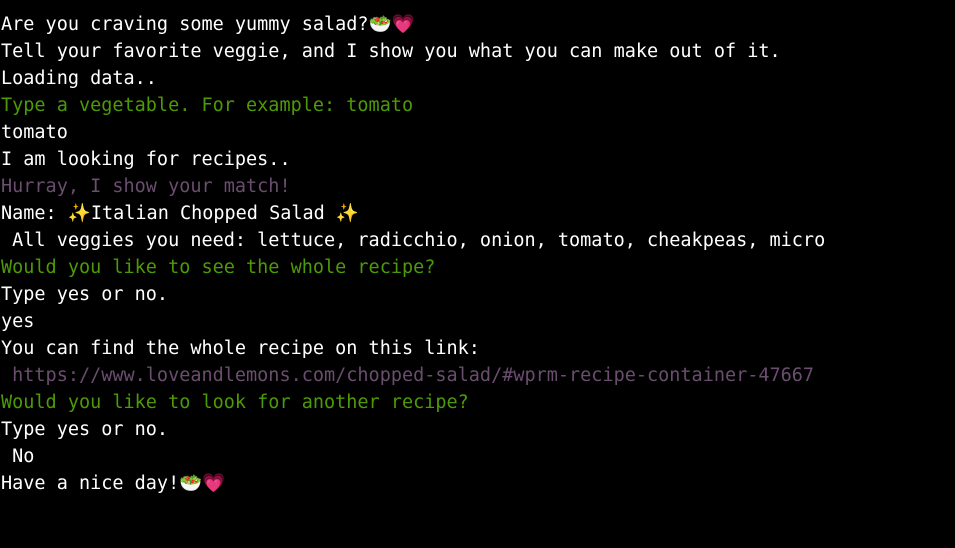 The height and width of the screenshot is (548, 955). What do you see at coordinates (477, 510) in the screenshot?
I see `input-prompt-line` at bounding box center [477, 510].